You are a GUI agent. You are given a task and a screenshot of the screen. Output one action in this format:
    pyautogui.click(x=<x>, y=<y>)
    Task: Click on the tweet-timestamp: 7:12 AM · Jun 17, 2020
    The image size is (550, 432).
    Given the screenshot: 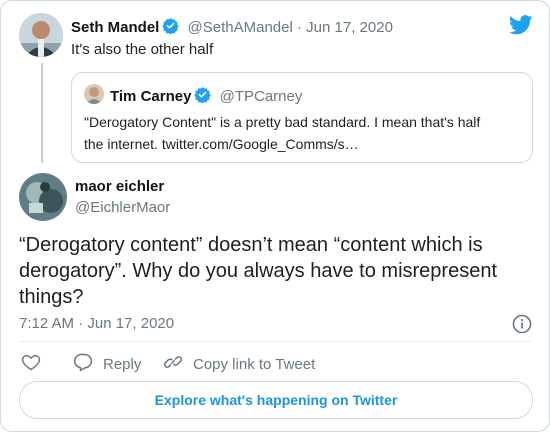 What is the action you would take?
    pyautogui.click(x=96, y=323)
    